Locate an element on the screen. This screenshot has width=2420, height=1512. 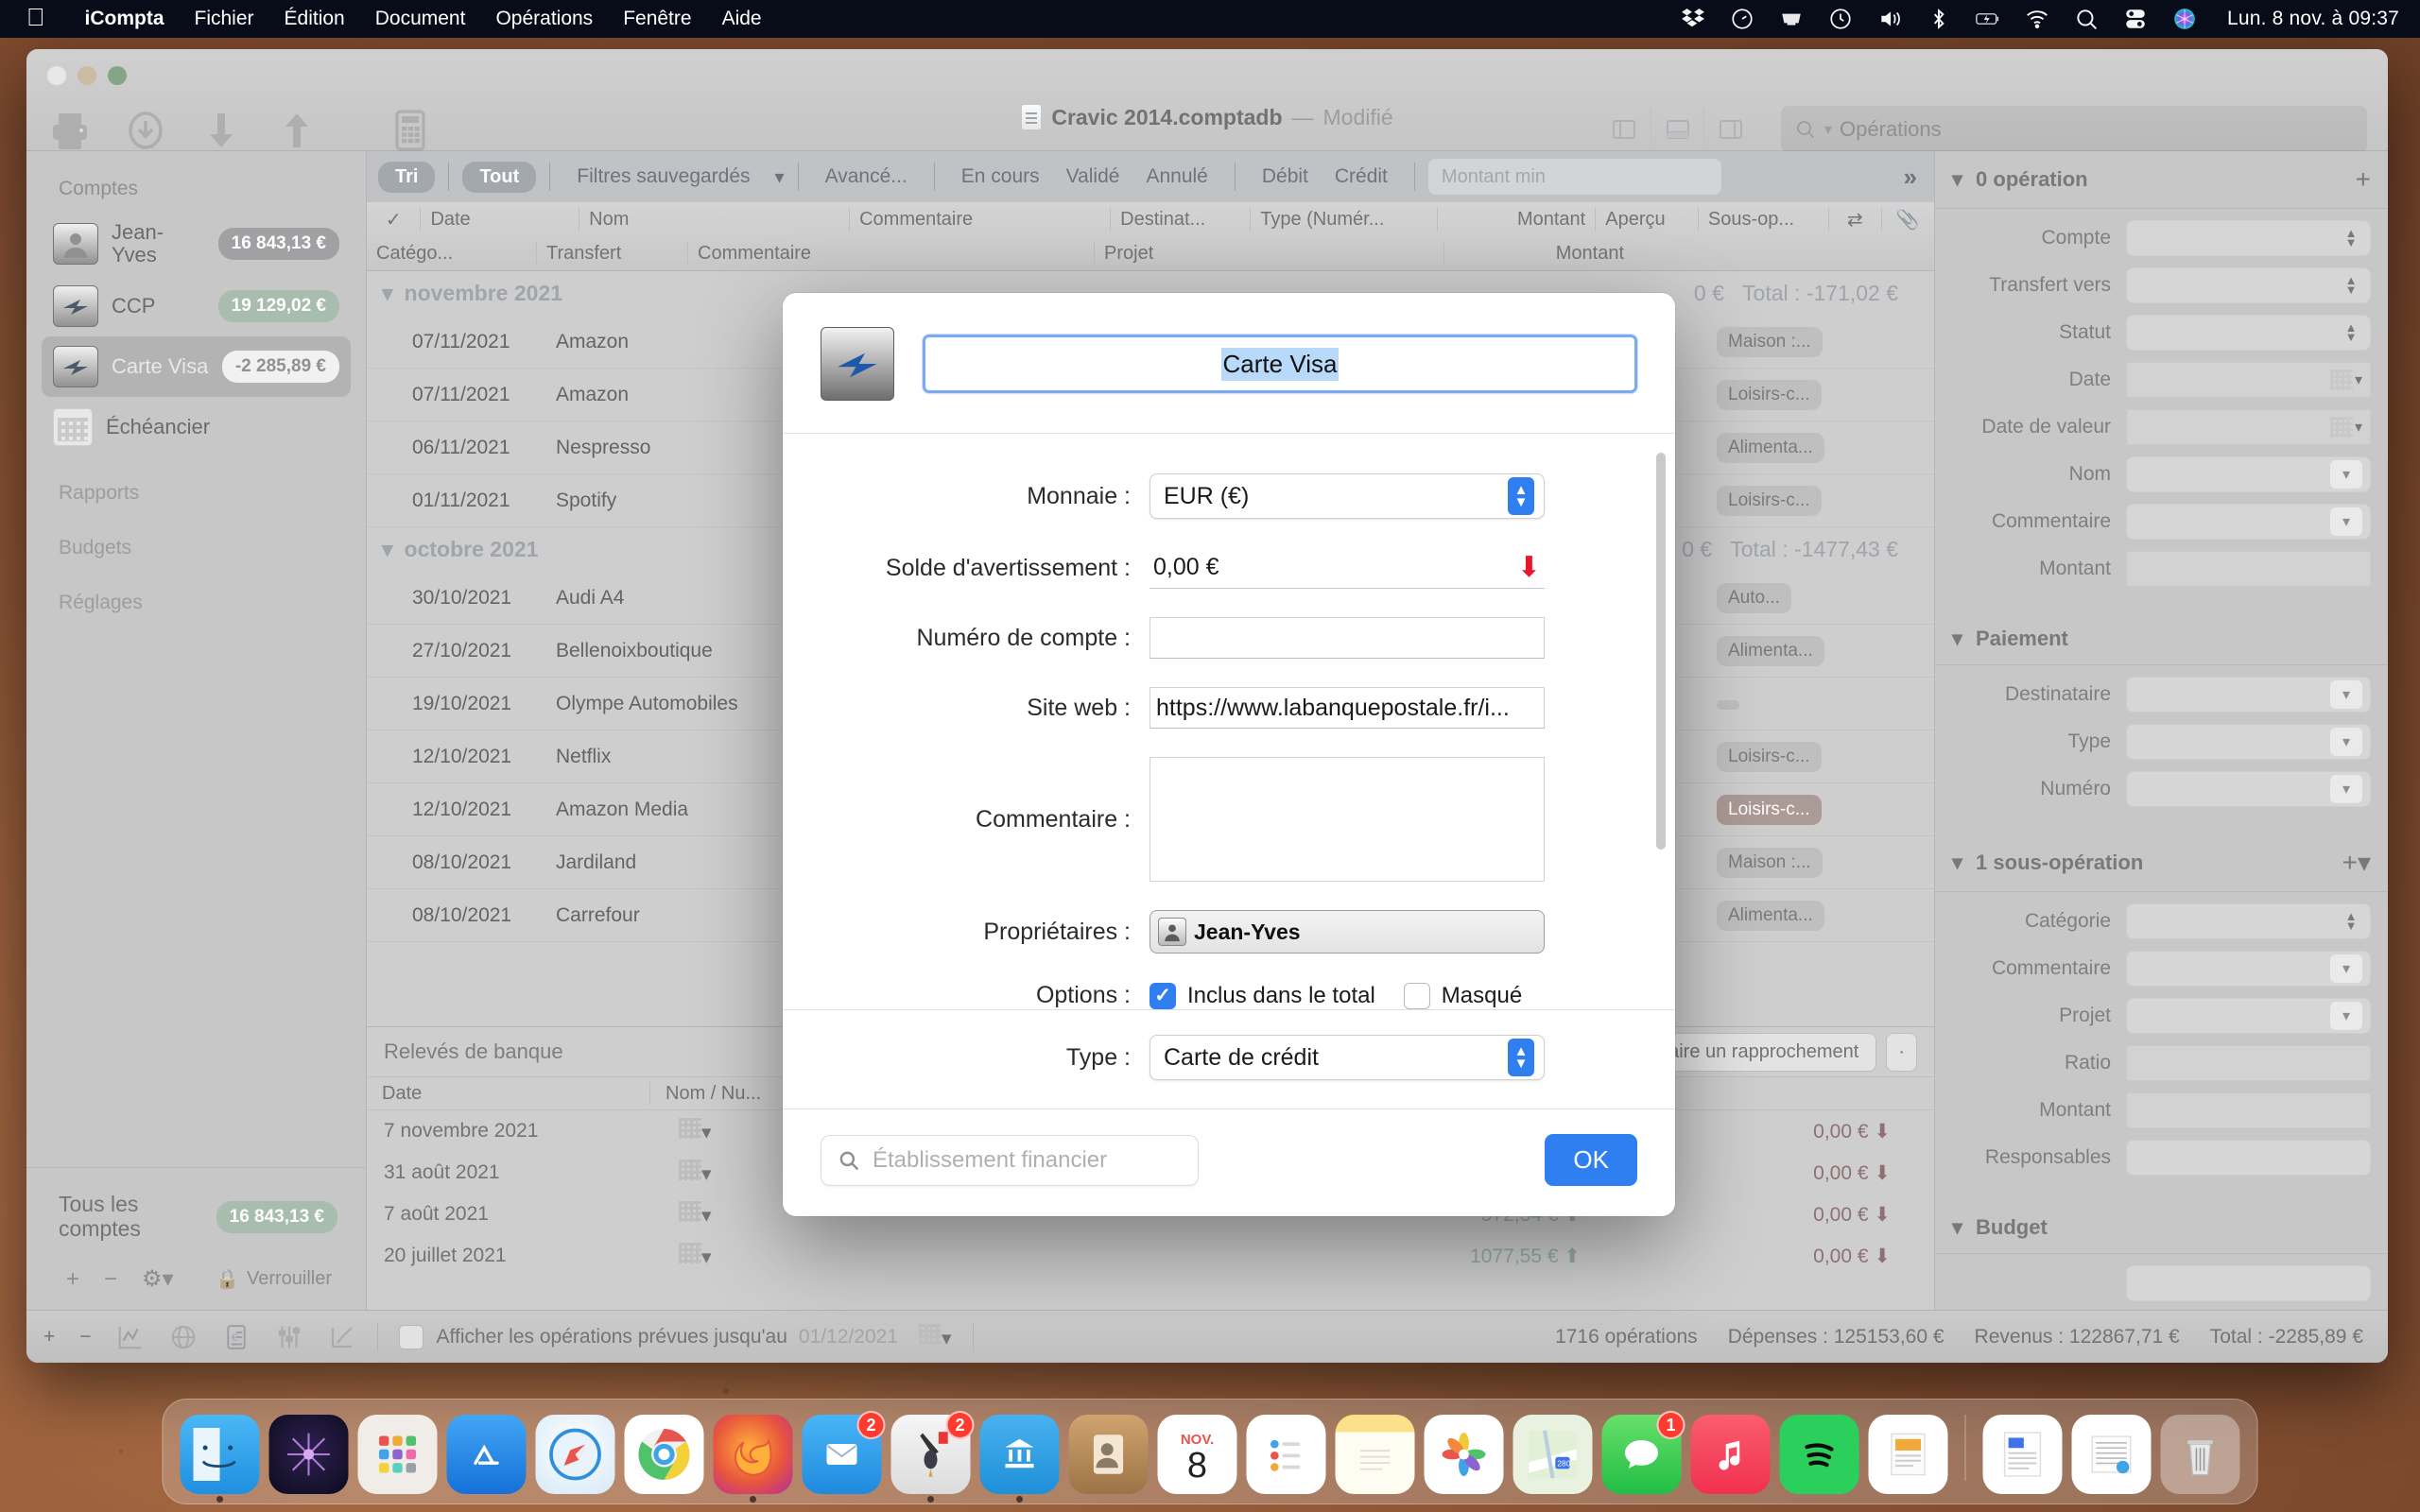
clock-icon is located at coordinates (1840, 19).